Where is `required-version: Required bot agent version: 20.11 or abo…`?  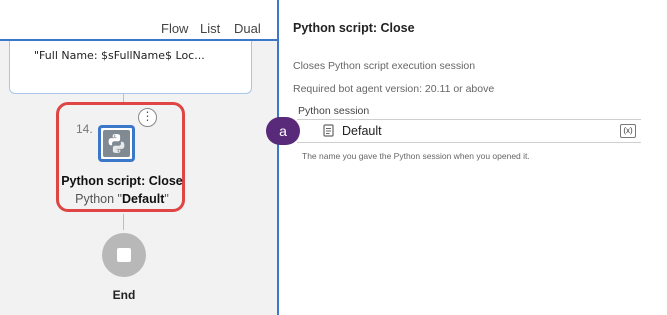
required-version: Required bot agent version: 20.11 or abo… is located at coordinates (394, 89).